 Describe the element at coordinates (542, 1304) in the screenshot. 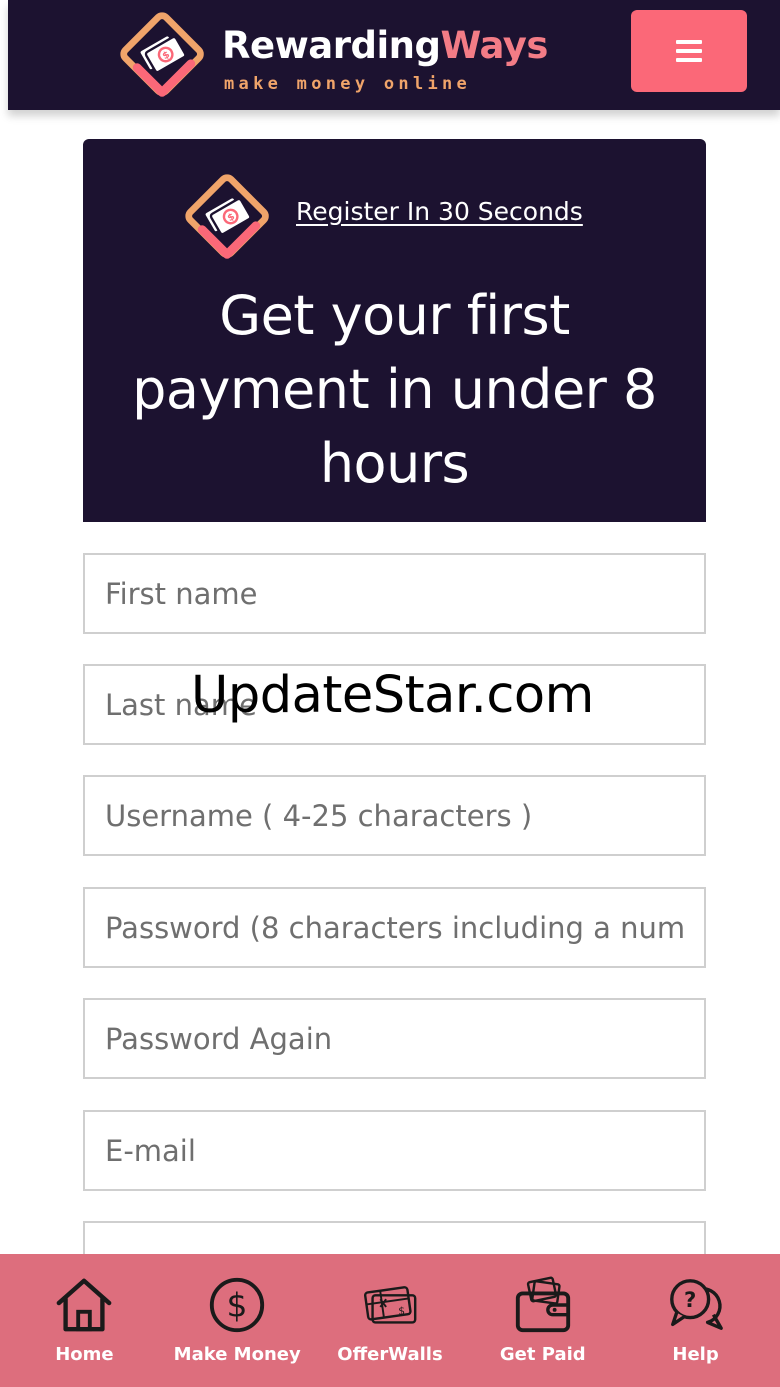

I see `wallet-icon` at that location.